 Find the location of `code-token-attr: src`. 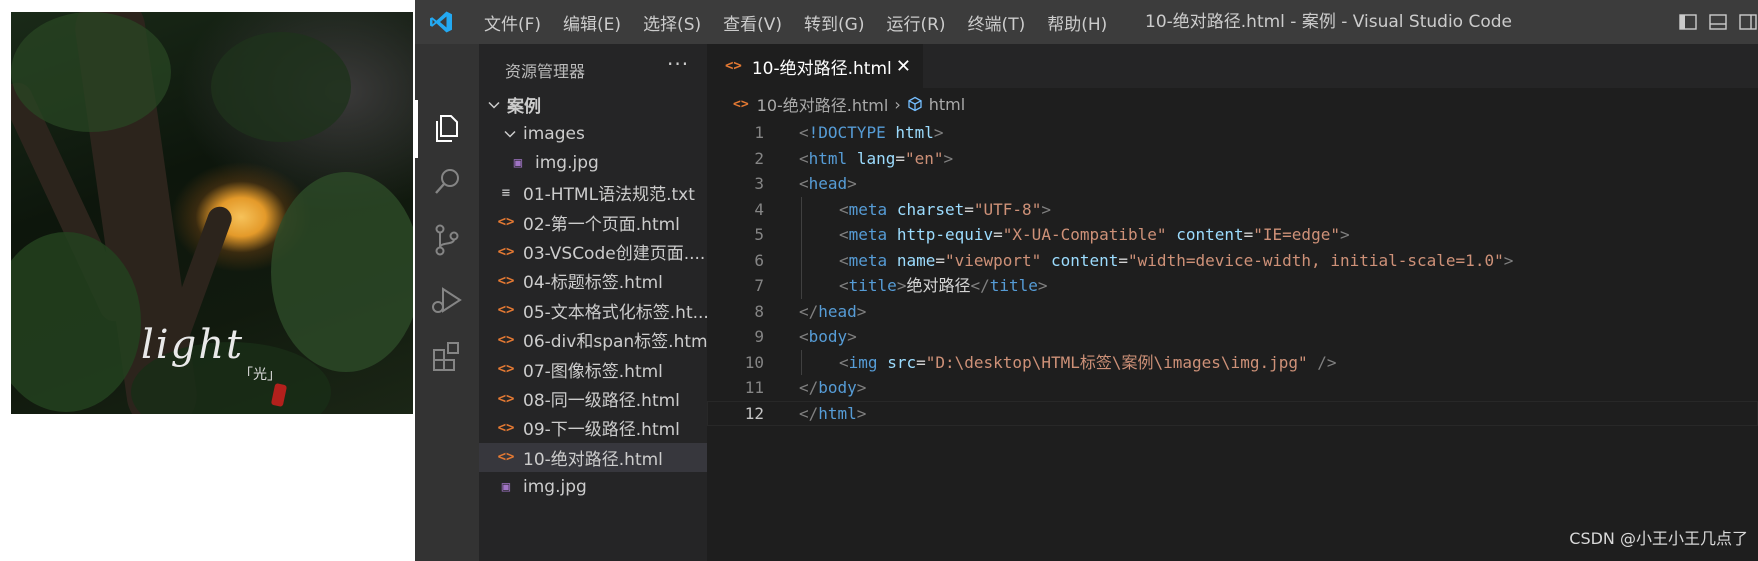

code-token-attr: src is located at coordinates (902, 362).